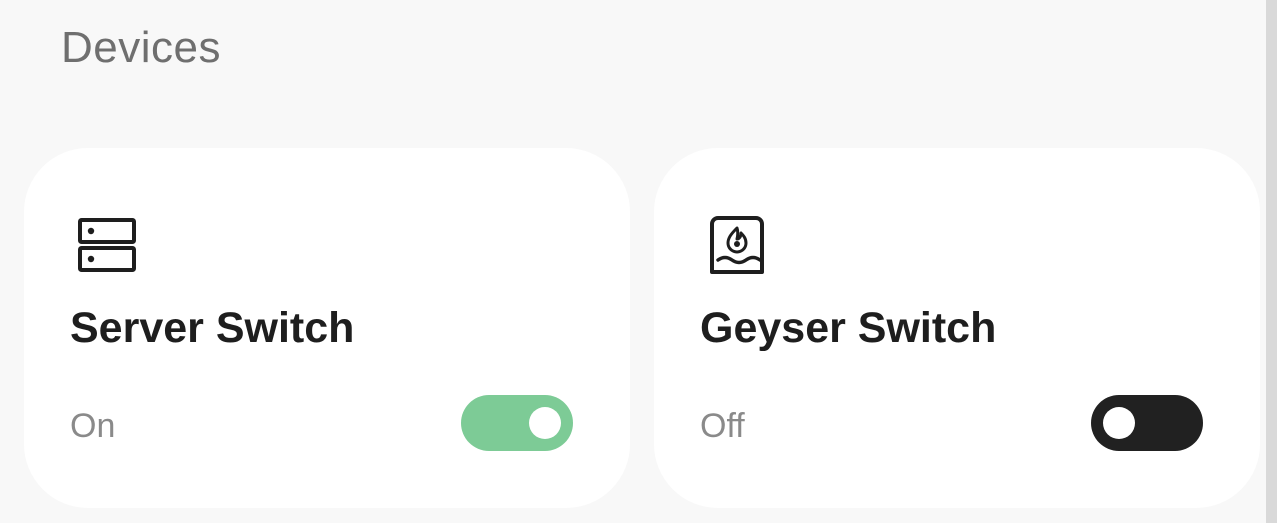  Describe the element at coordinates (141, 47) in the screenshot. I see `section-title: Devices` at that location.